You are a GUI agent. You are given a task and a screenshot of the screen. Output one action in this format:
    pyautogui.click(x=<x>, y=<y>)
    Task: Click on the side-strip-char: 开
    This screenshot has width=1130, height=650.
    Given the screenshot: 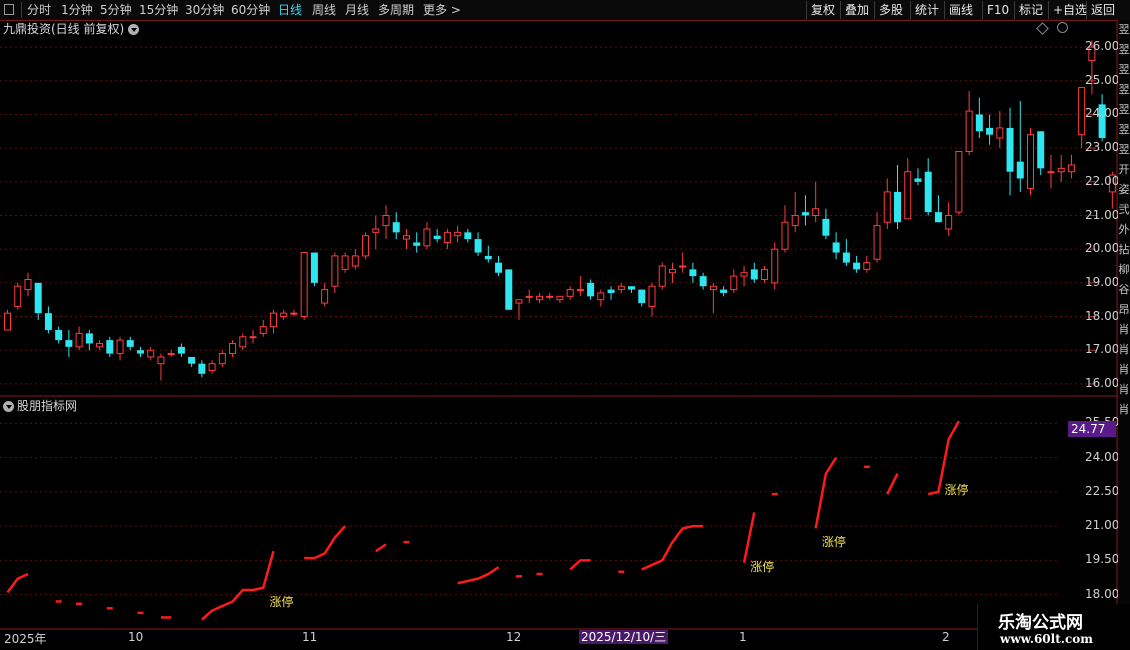 What is the action you would take?
    pyautogui.click(x=1124, y=169)
    